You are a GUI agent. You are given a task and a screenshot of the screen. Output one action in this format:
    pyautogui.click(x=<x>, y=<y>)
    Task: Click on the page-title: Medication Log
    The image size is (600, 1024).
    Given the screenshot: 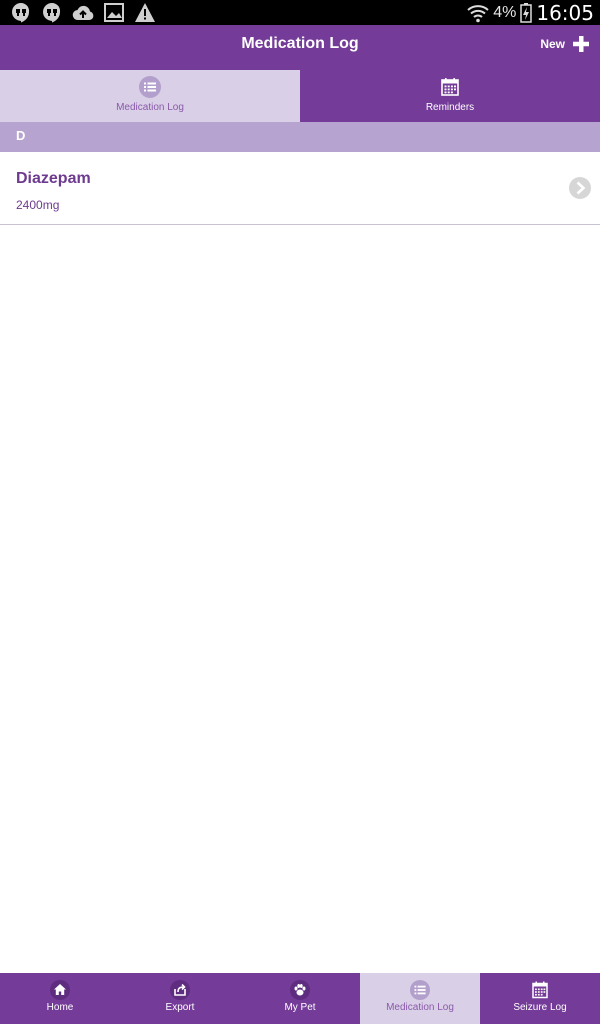 What is the action you would take?
    pyautogui.click(x=300, y=43)
    